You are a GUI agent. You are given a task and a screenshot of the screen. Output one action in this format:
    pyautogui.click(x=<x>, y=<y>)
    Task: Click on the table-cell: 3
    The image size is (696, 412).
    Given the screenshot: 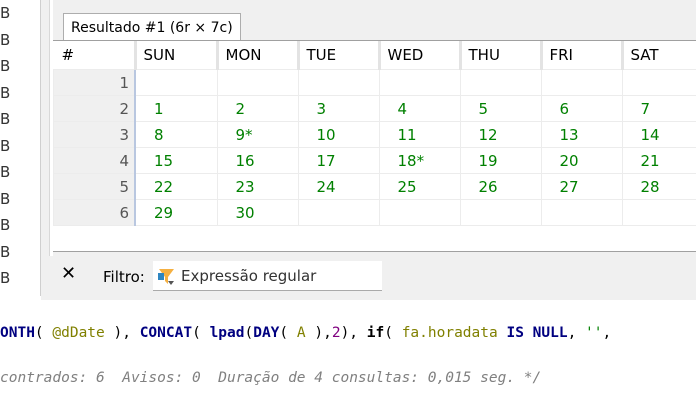 What is the action you would take?
    pyautogui.click(x=338, y=108)
    